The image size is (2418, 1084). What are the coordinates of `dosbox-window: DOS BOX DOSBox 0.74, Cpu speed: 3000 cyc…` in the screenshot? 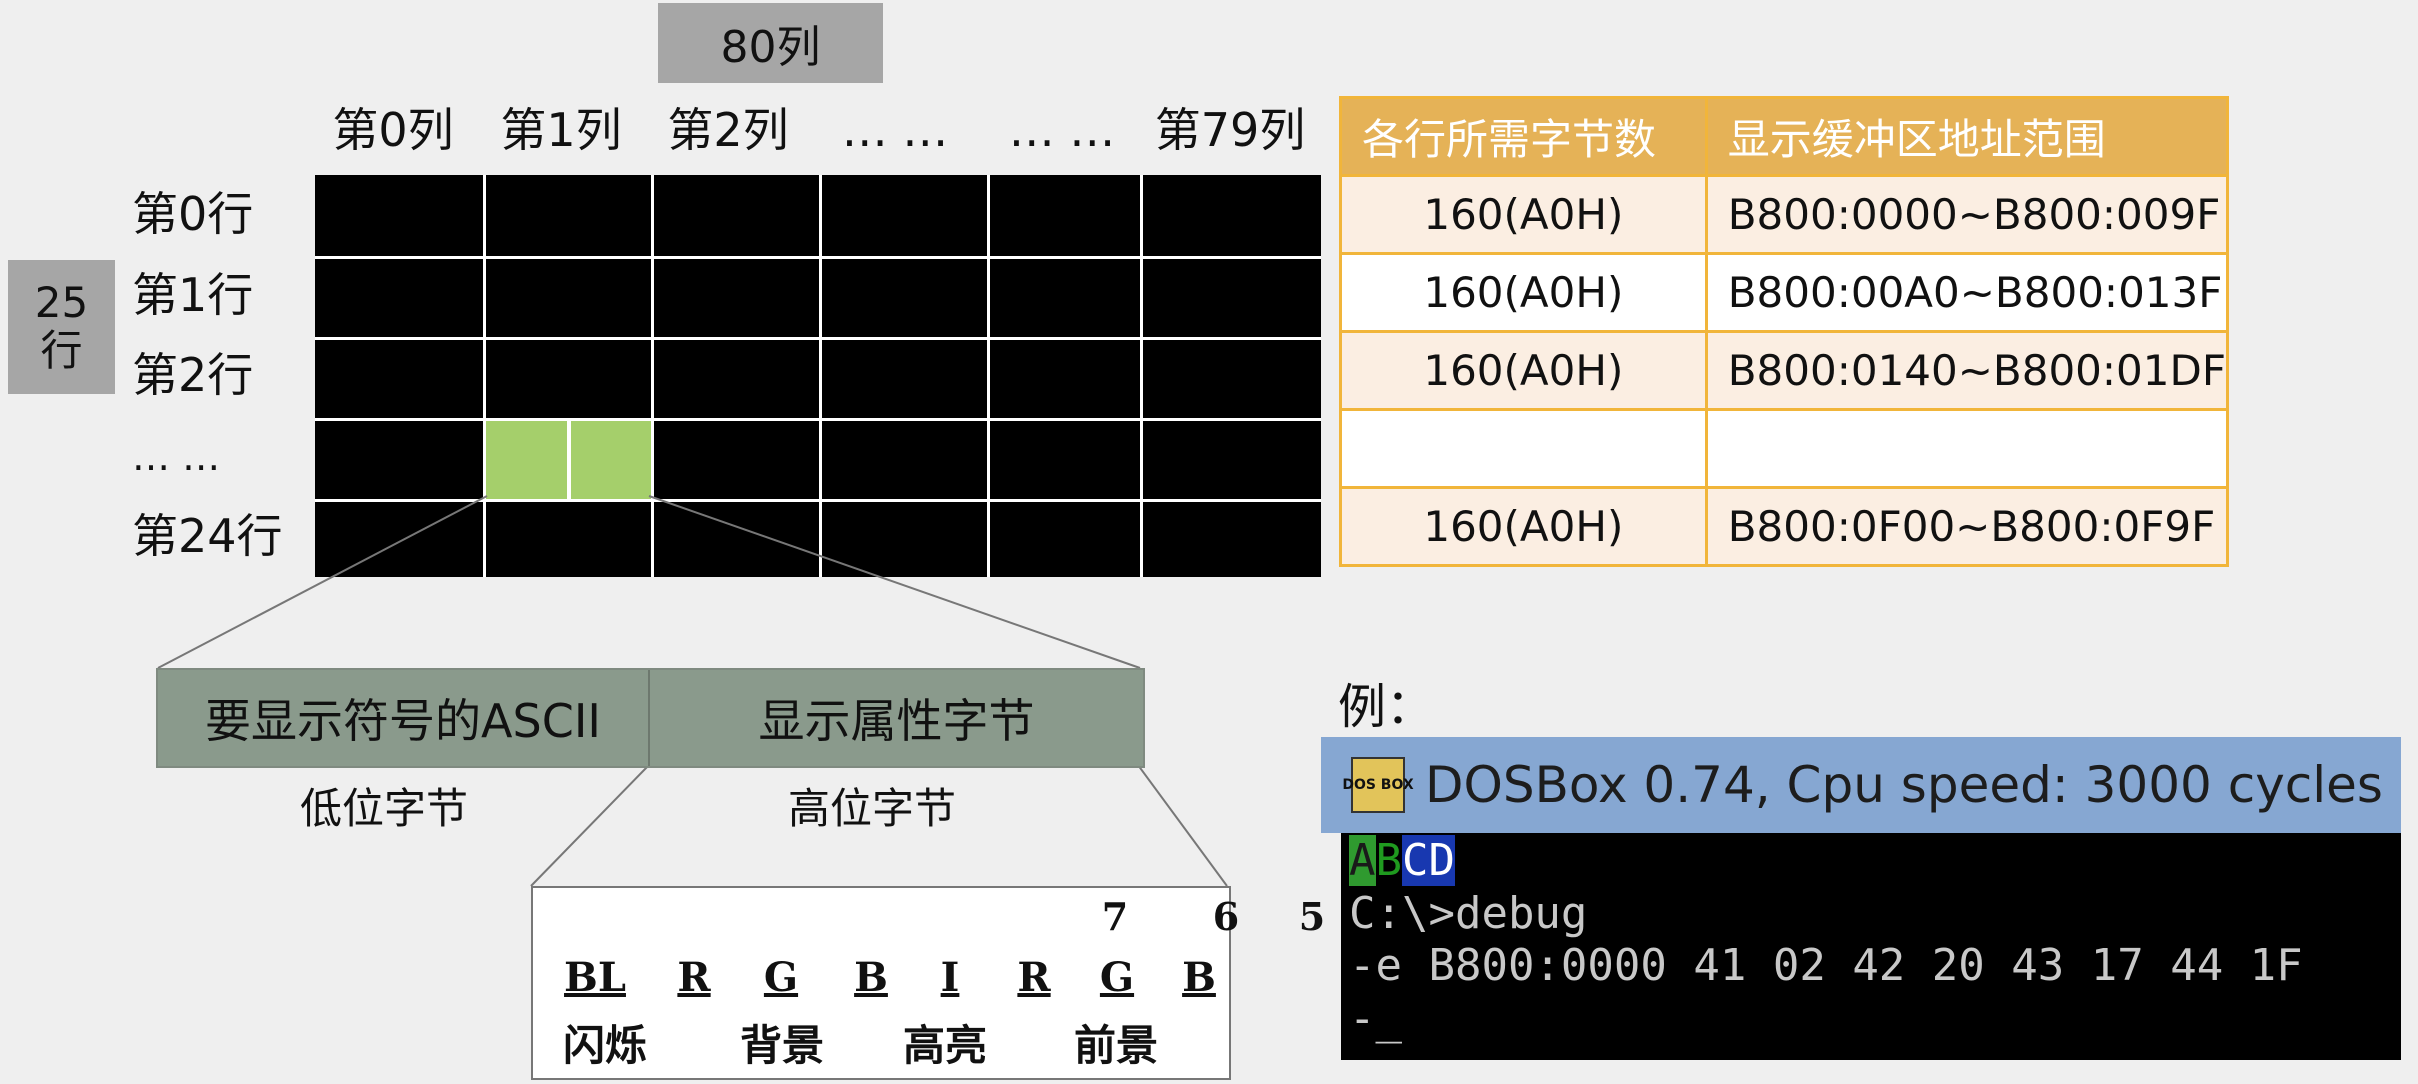 It's located at (1861, 898).